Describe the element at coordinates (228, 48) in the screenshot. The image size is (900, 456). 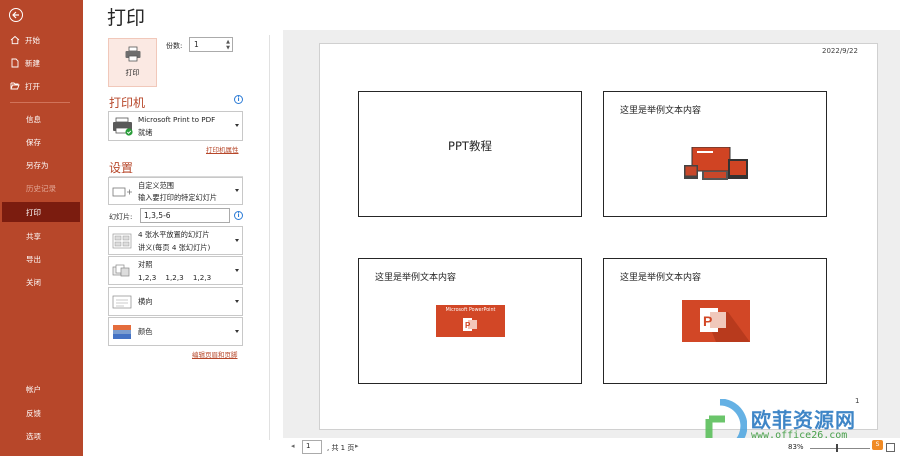
I see `stepper-down-icon: ▼` at that location.